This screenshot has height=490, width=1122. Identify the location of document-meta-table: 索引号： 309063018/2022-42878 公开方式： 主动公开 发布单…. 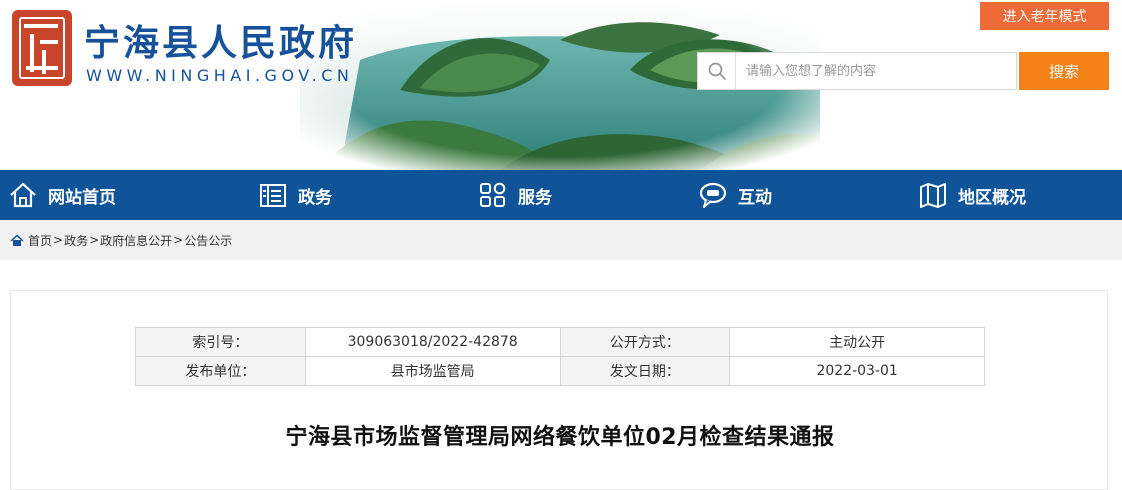
(560, 356).